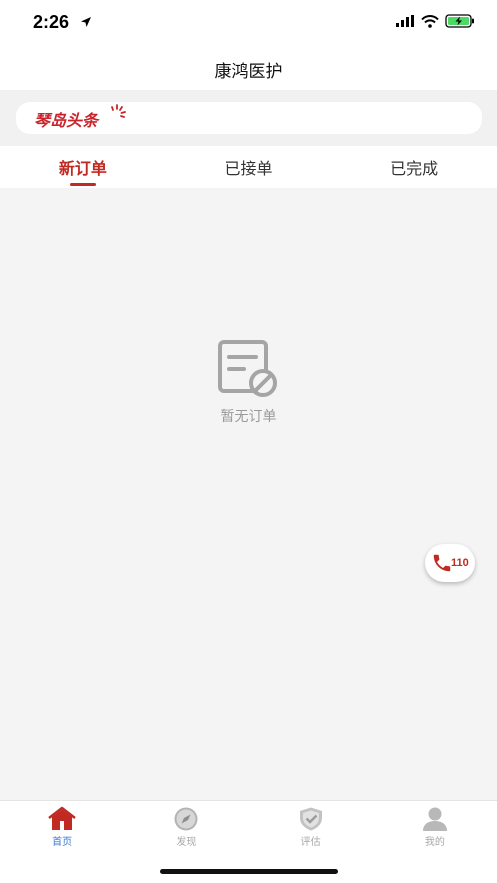 Image resolution: width=497 pixels, height=883 pixels. What do you see at coordinates (248, 71) in the screenshot?
I see `page-title: 康鸿医护` at bounding box center [248, 71].